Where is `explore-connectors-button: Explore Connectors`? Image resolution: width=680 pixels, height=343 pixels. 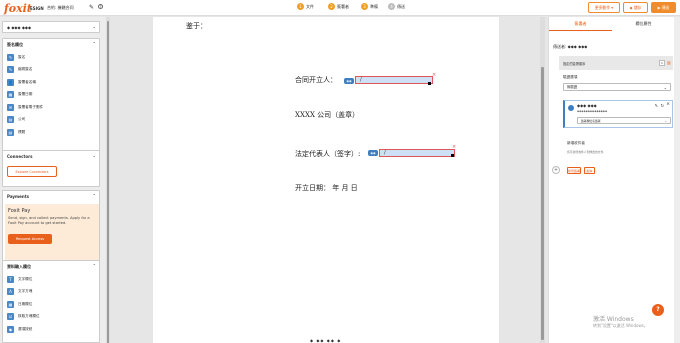
explore-connectors-button: Explore Connectors is located at coordinates (32, 171).